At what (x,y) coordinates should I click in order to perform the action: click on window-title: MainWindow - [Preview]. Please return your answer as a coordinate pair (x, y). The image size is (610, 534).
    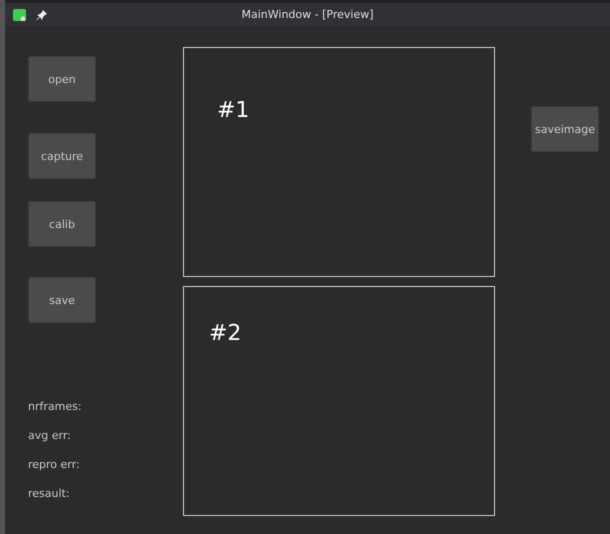
    Looking at the image, I should click on (307, 14).